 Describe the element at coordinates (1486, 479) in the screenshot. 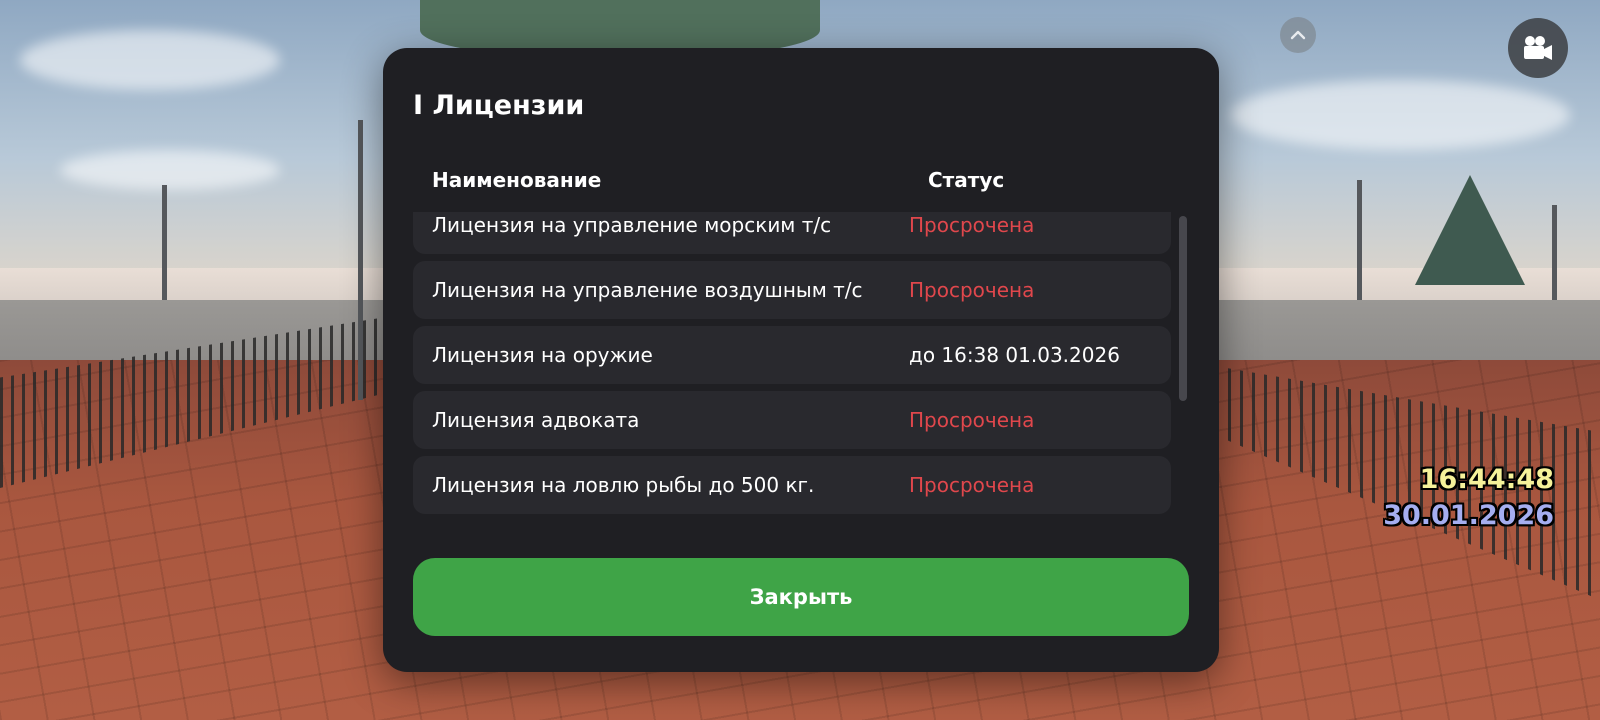

I see `clock-time: 16:44:48` at that location.